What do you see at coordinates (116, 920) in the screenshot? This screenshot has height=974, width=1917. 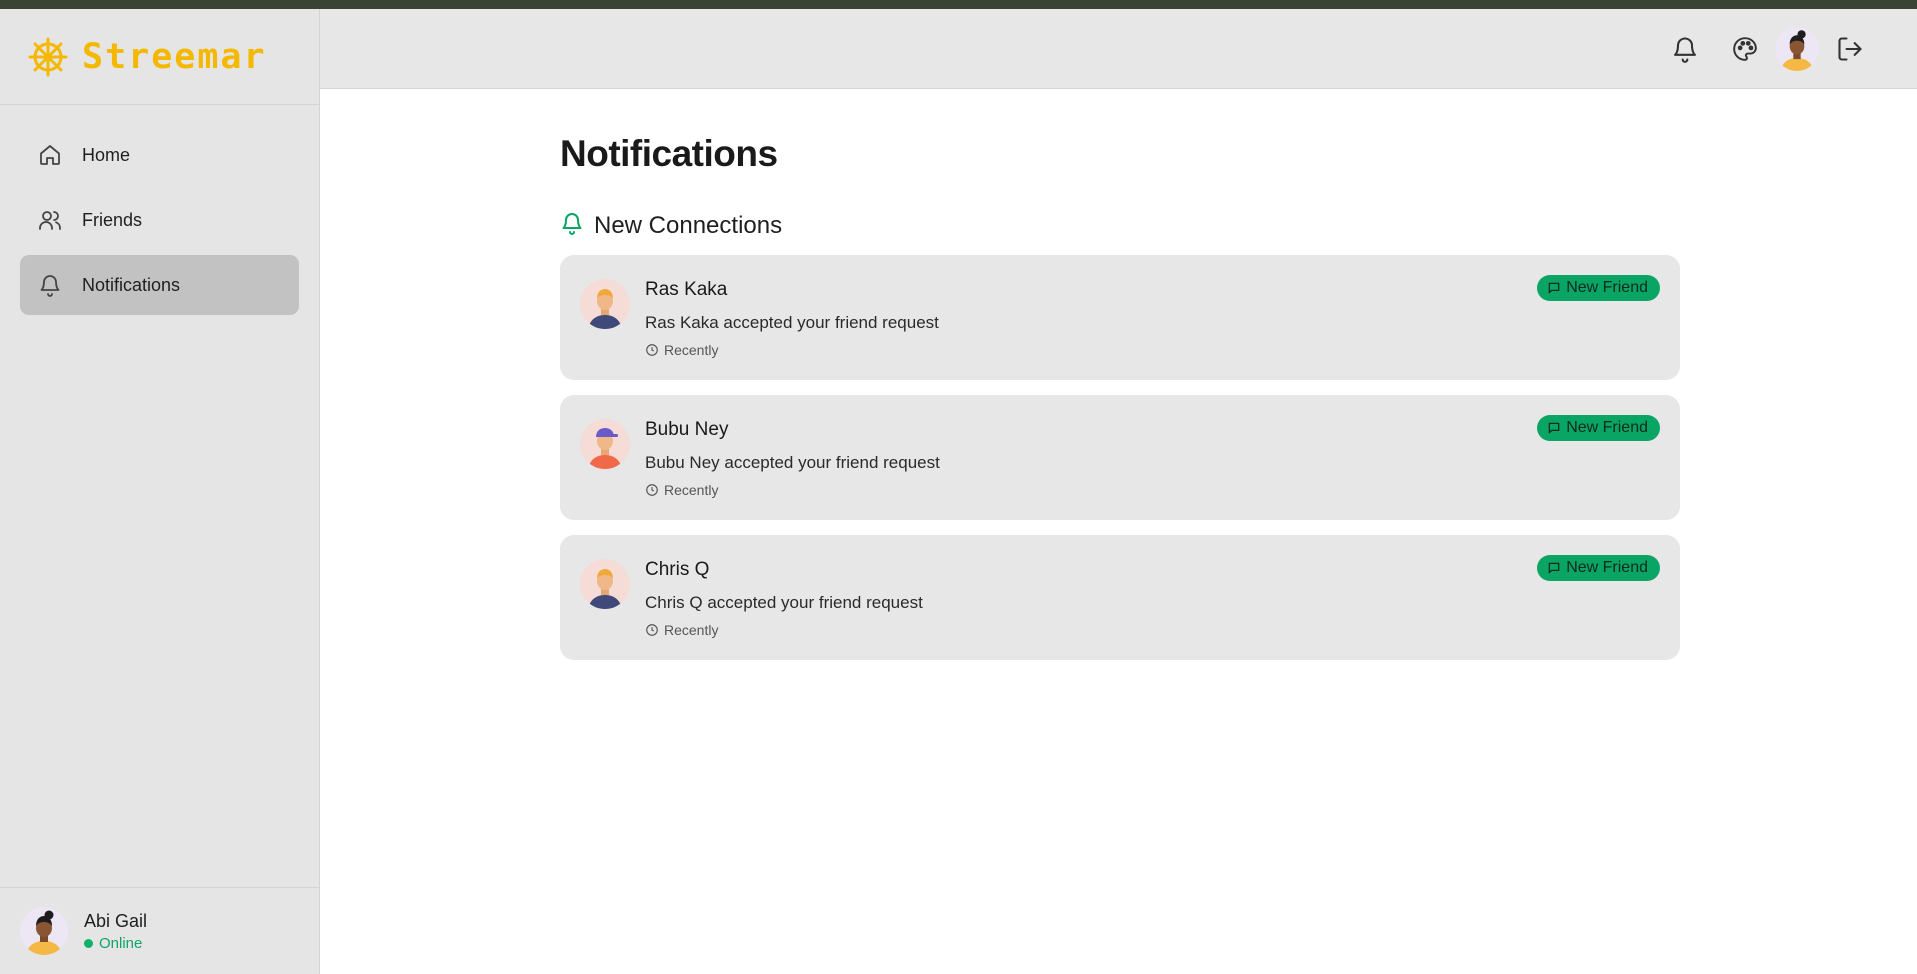 I see `user-name: Abi Gail` at bounding box center [116, 920].